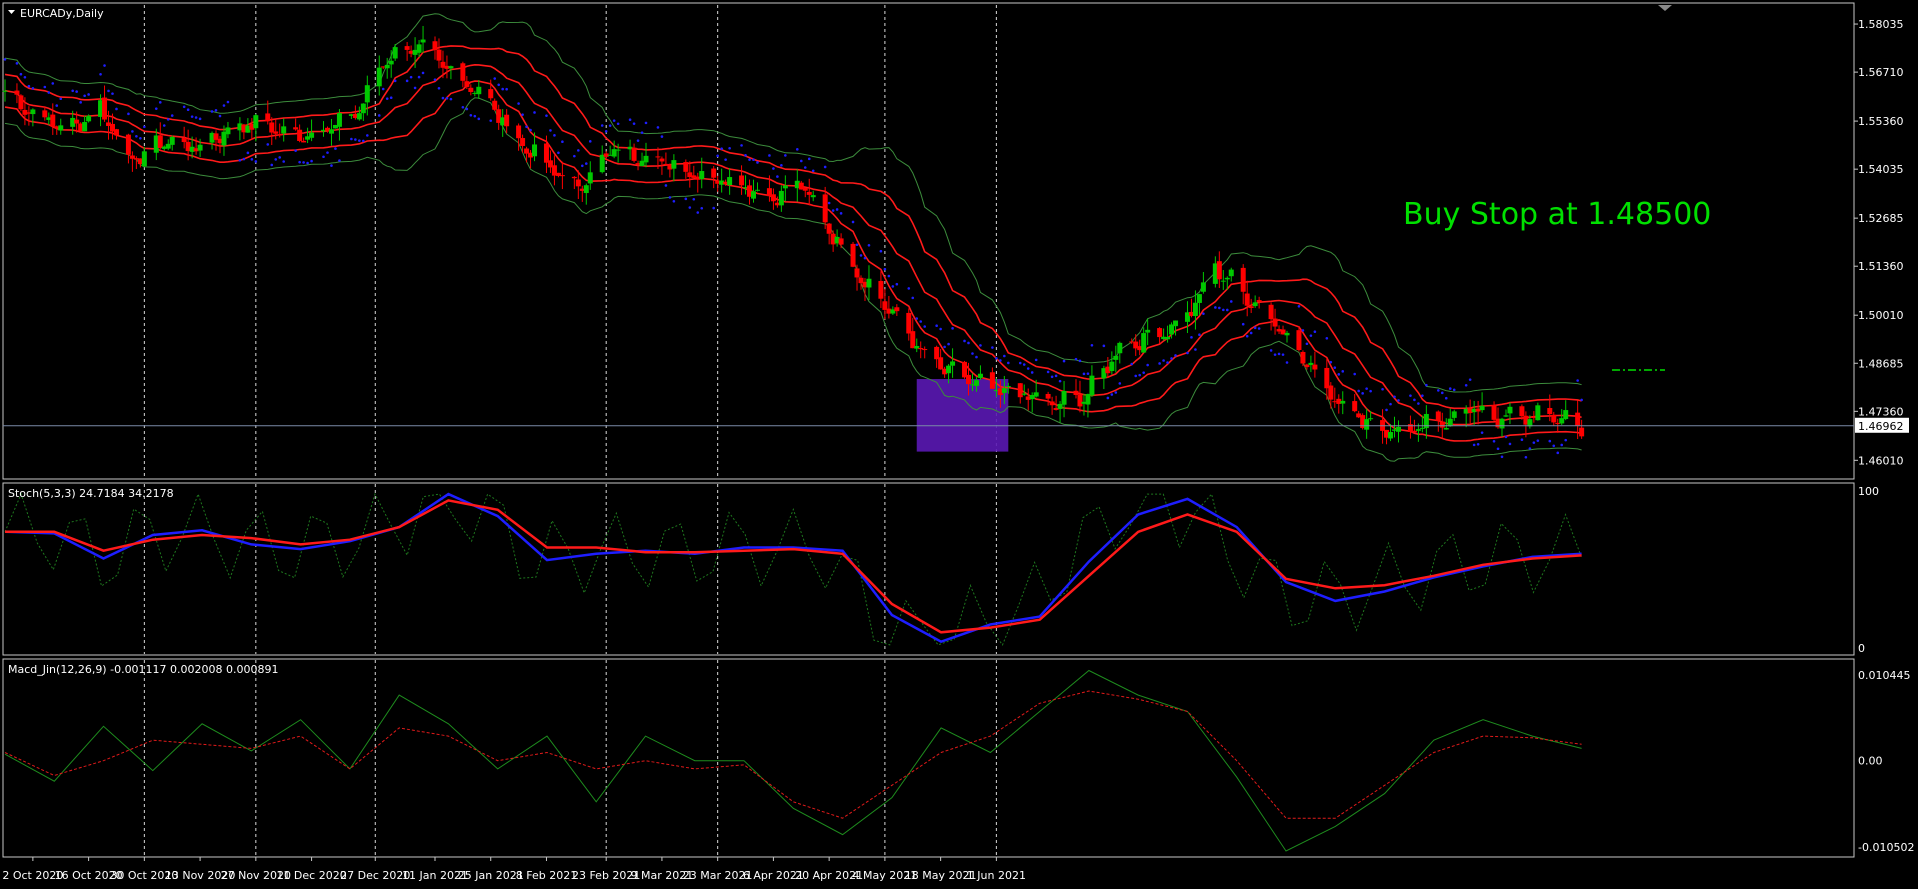 This screenshot has height=889, width=1918. I want to click on symbol-menu: EURCADy,Daily, so click(56, 13).